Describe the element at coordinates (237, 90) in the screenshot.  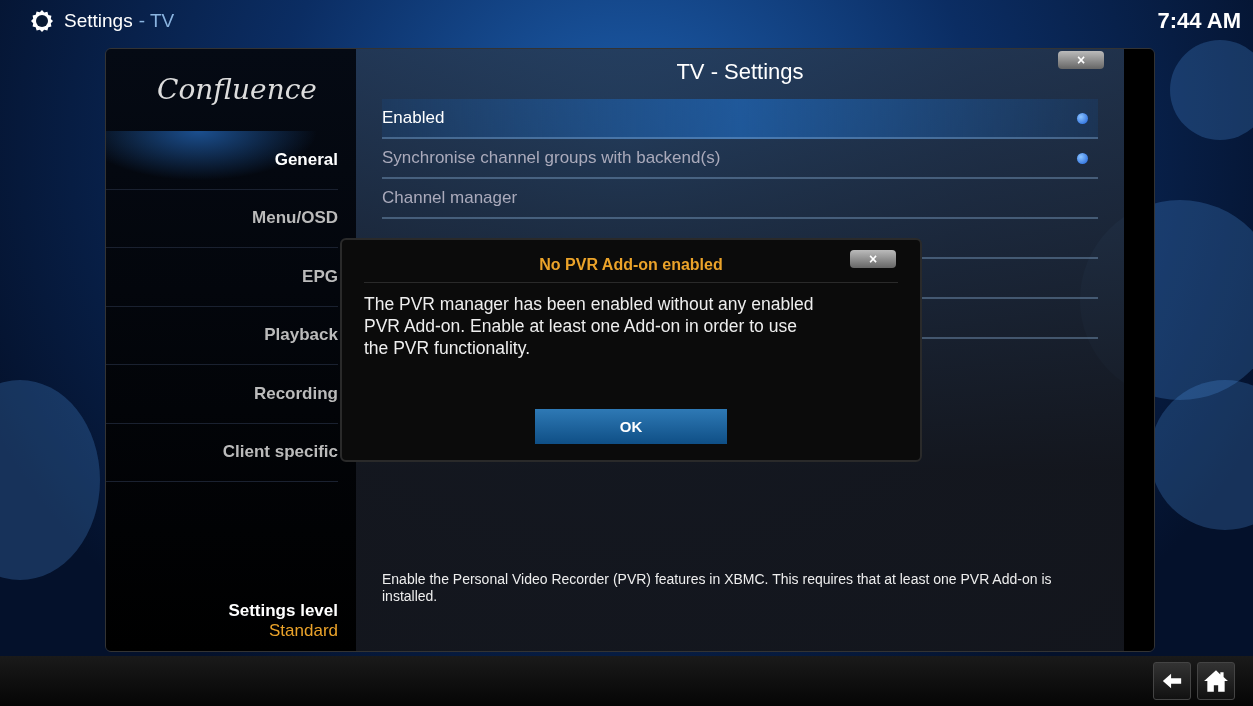
I see `logo: Confluence` at that location.